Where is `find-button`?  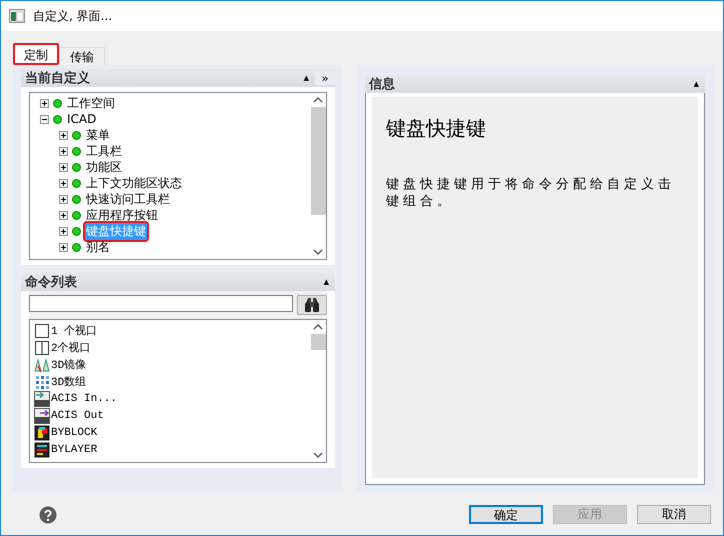 find-button is located at coordinates (312, 305).